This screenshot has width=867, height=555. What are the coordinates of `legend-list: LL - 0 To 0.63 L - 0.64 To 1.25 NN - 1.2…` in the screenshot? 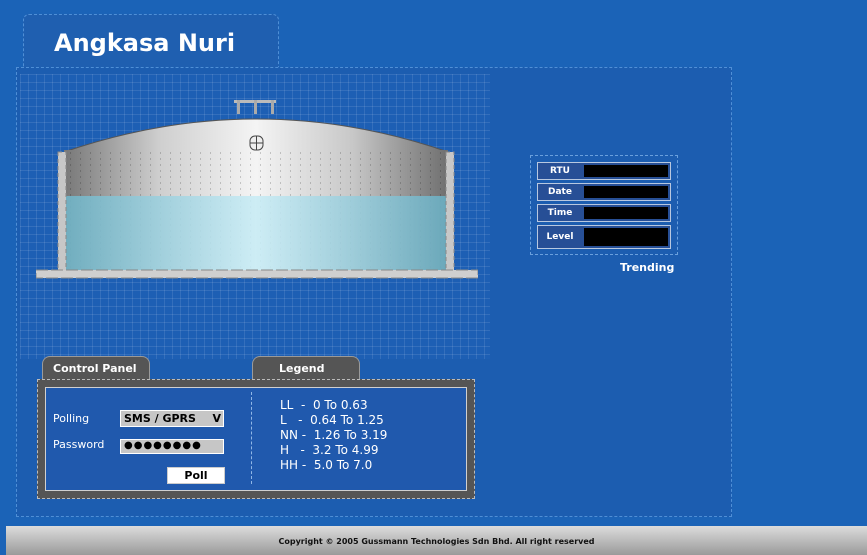 It's located at (333, 435).